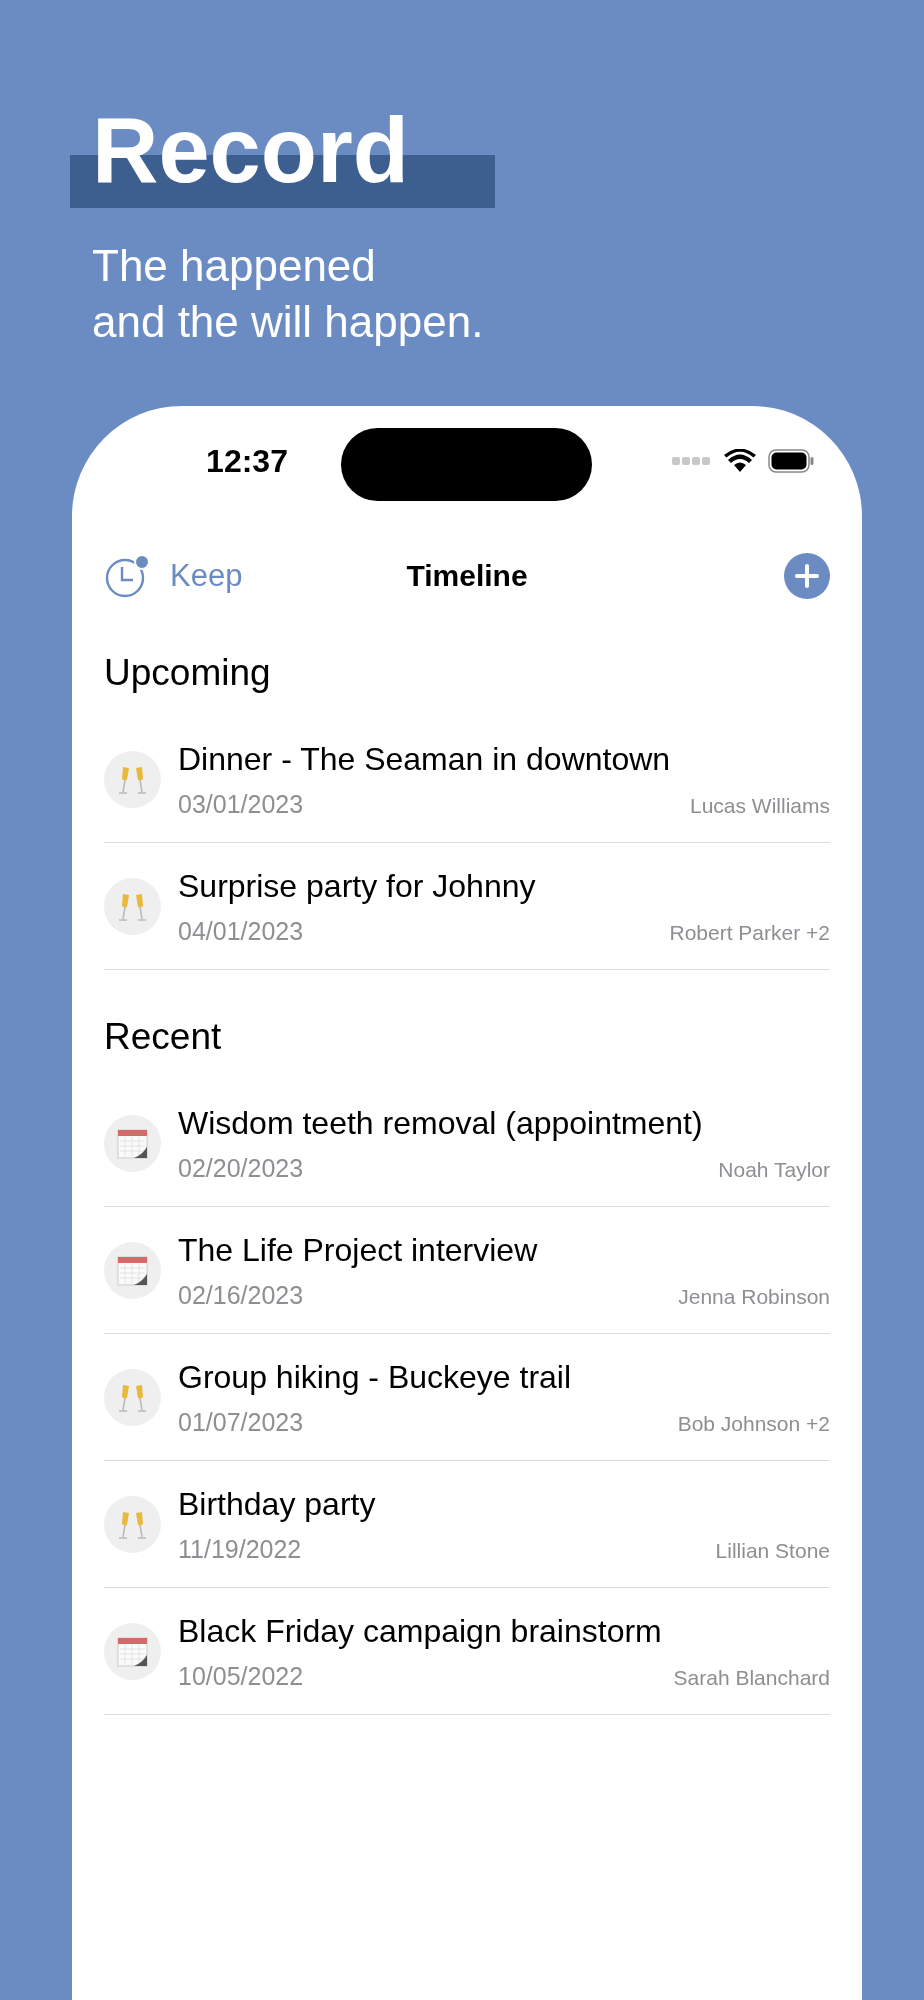 Image resolution: width=924 pixels, height=2000 pixels. Describe the element at coordinates (357, 885) in the screenshot. I see `event-title: Surprise party for Johnny` at that location.